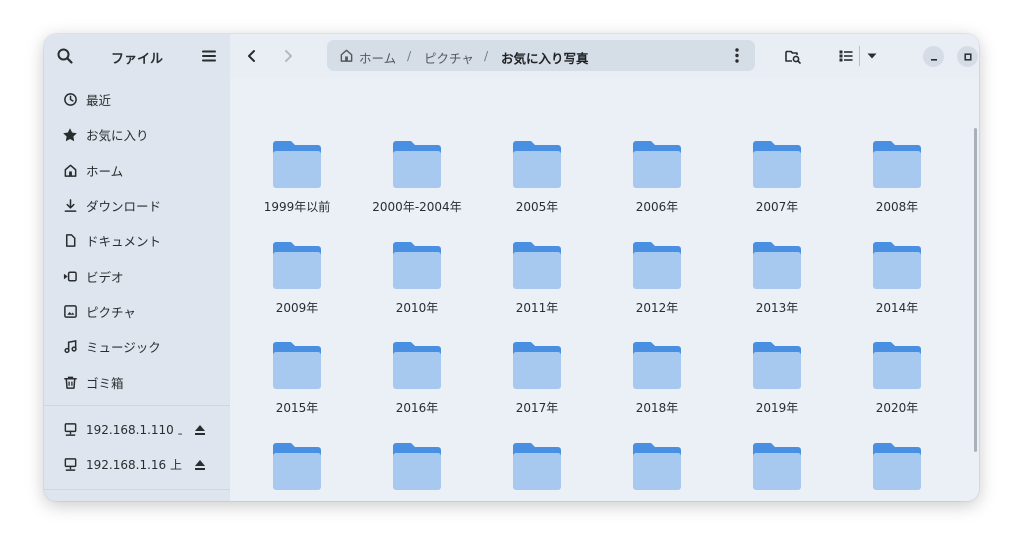 The image size is (1024, 555). I want to click on hamburger-menu-icon, so click(209, 56).